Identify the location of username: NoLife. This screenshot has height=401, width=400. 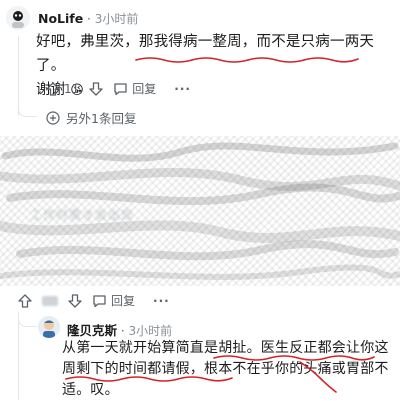
(60, 18).